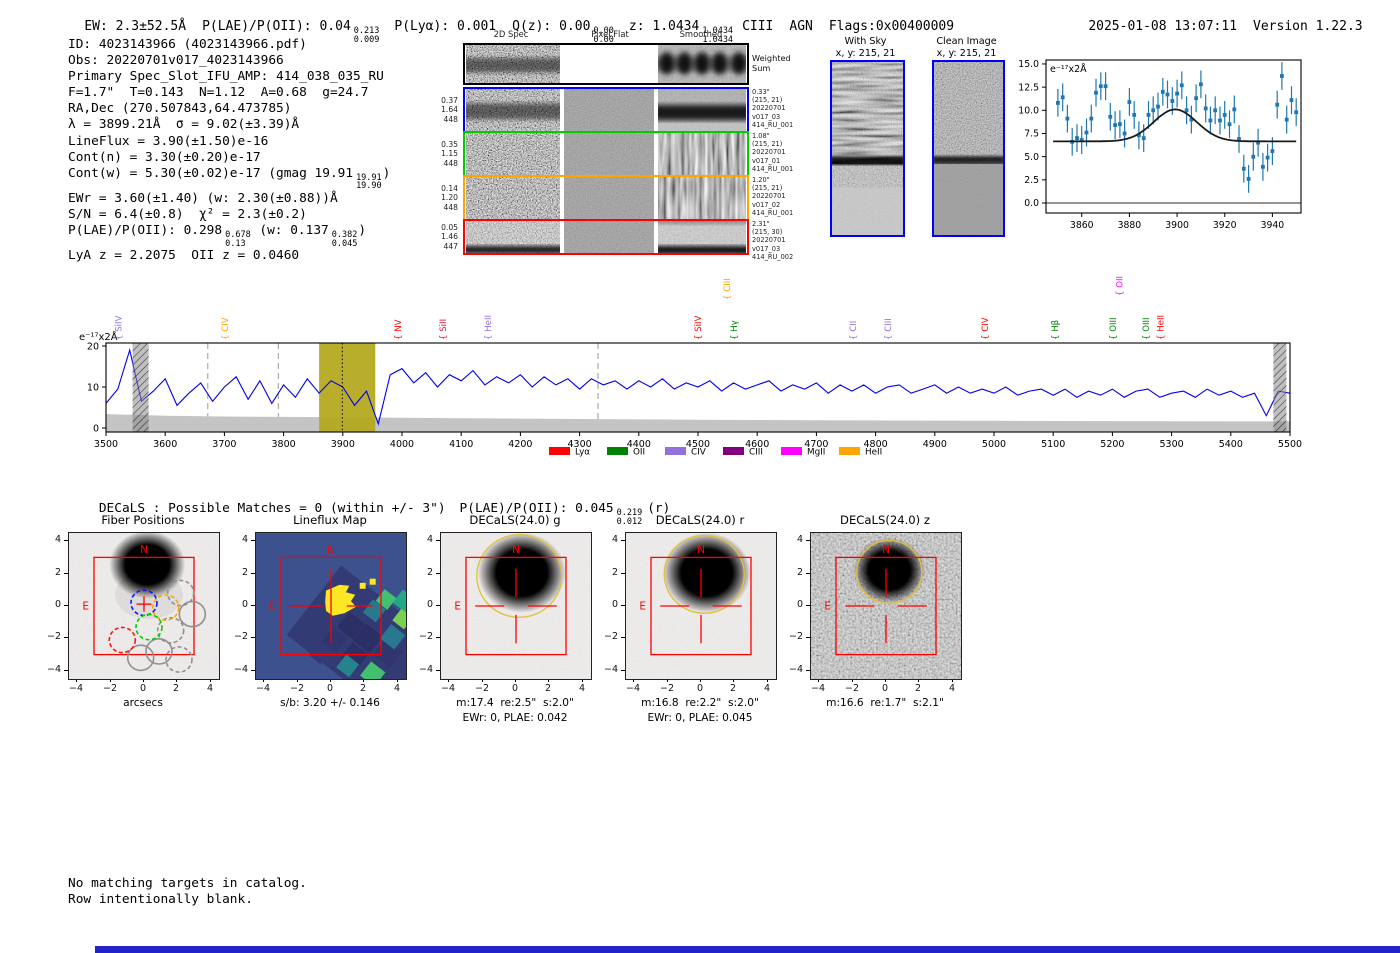 The image size is (1400, 953). I want to click on cutout-image-fiber: NE, so click(144, 606).